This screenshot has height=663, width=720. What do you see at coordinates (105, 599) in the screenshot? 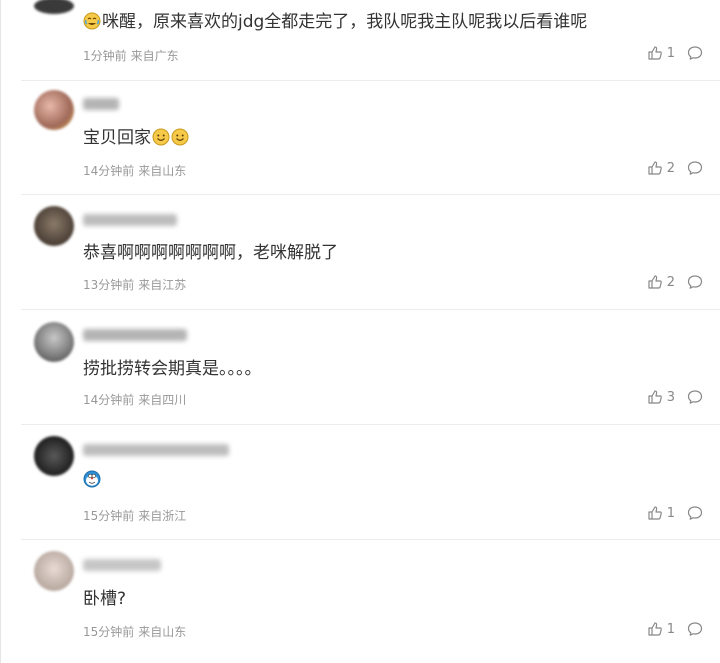
I see `comment-text: 卧槽?` at bounding box center [105, 599].